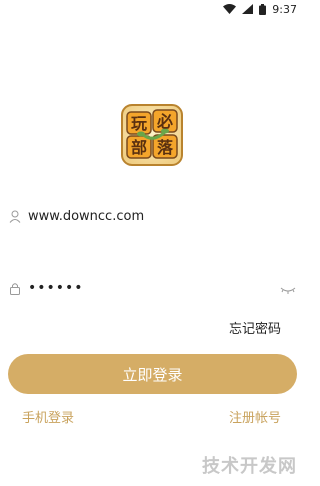 The height and width of the screenshot is (486, 320). Describe the element at coordinates (288, 288) in the screenshot. I see `eye-closed-icon` at that location.